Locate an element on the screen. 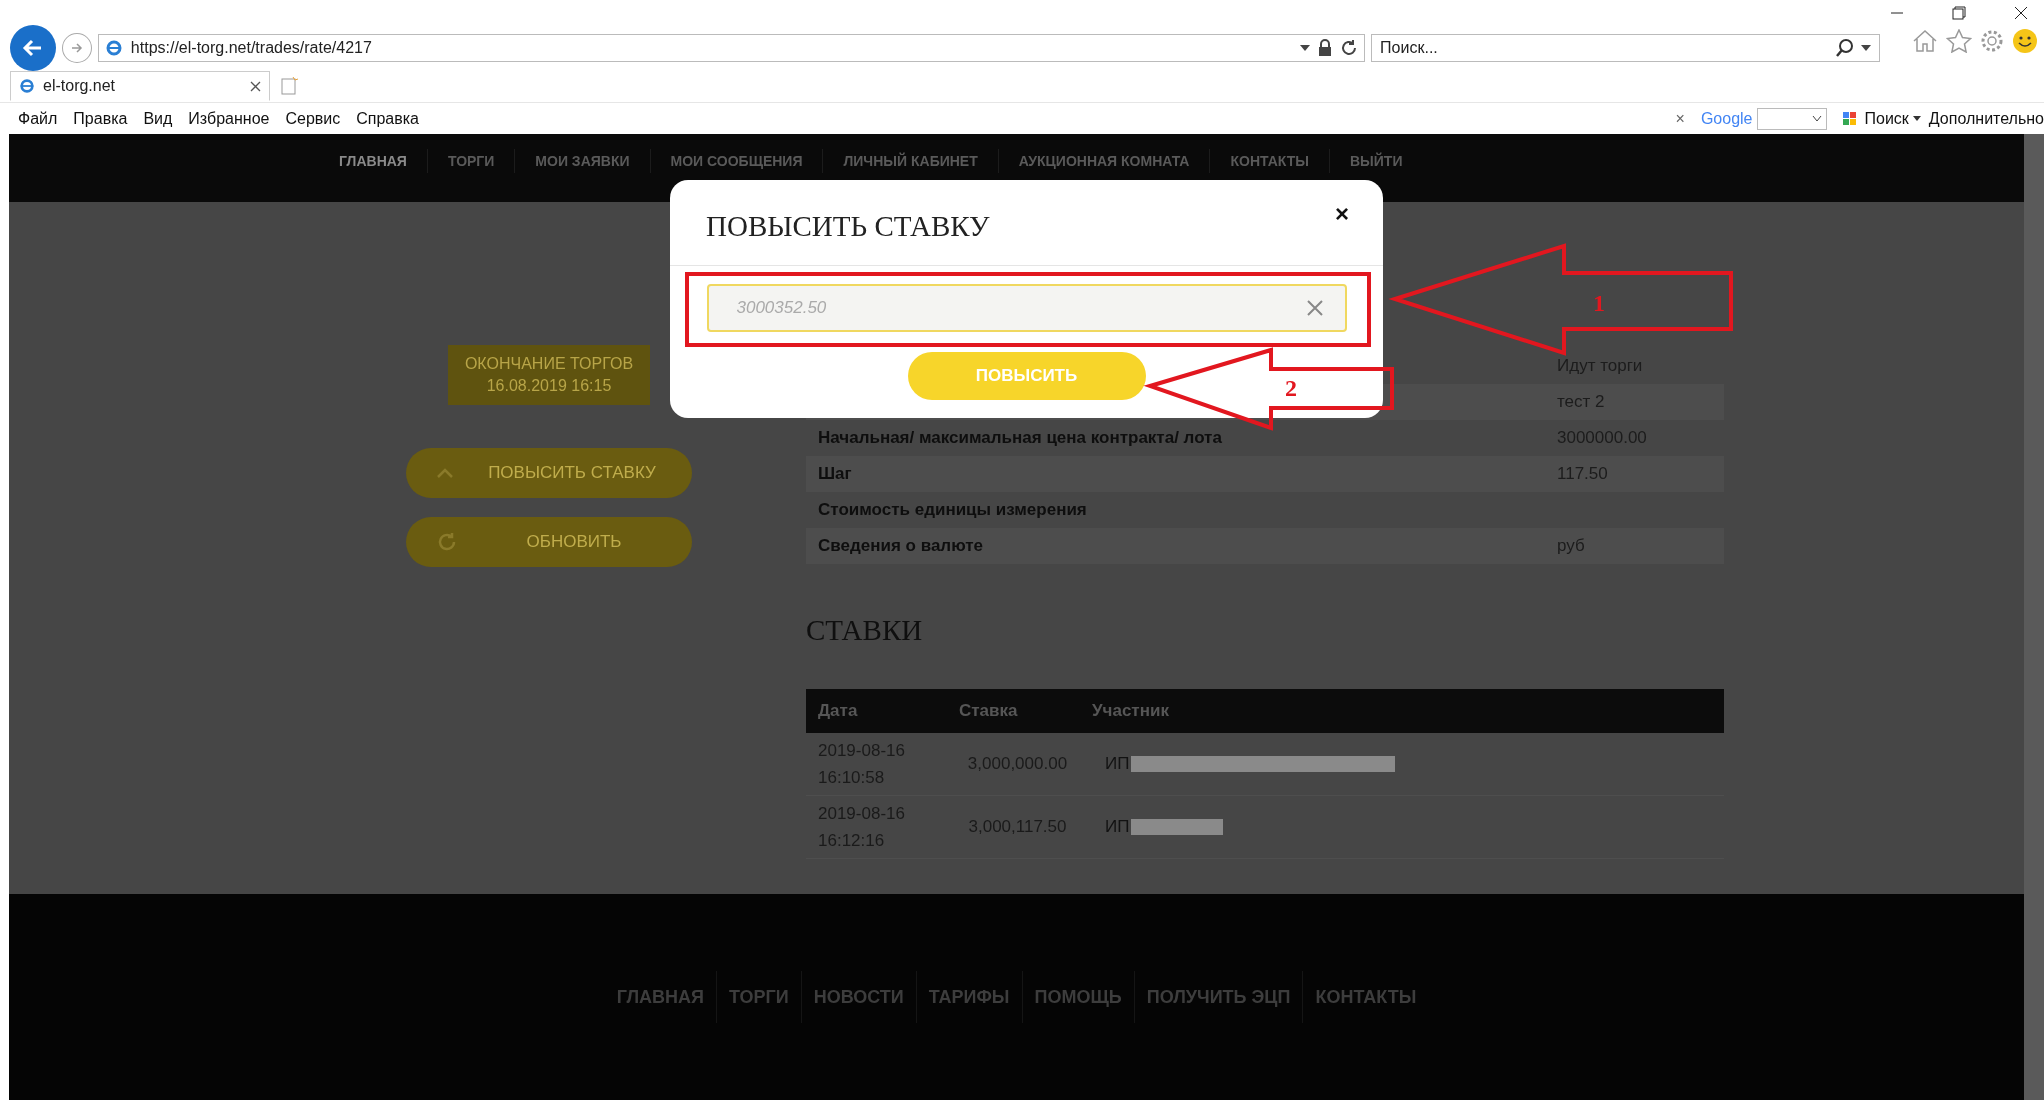 The image size is (2044, 1100). nav-link: МОИ ЗАЯВКИ is located at coordinates (582, 161).